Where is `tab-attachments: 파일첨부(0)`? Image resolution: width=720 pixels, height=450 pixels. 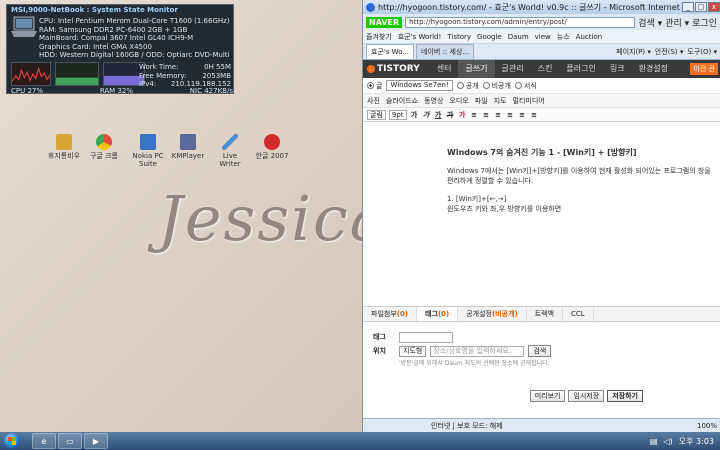
tab-attachments: 파일첨부(0) is located at coordinates (390, 314).